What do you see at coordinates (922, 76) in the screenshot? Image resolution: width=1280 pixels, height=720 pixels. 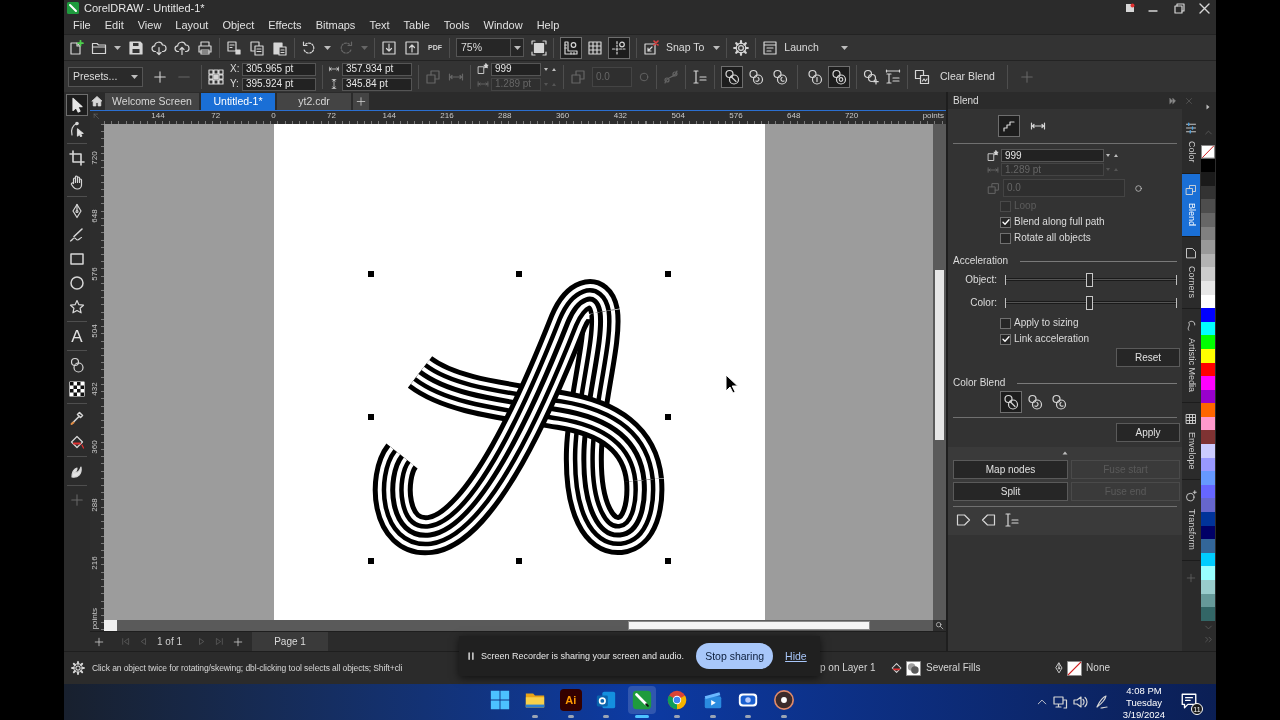 I see `copy-properties-icon` at bounding box center [922, 76].